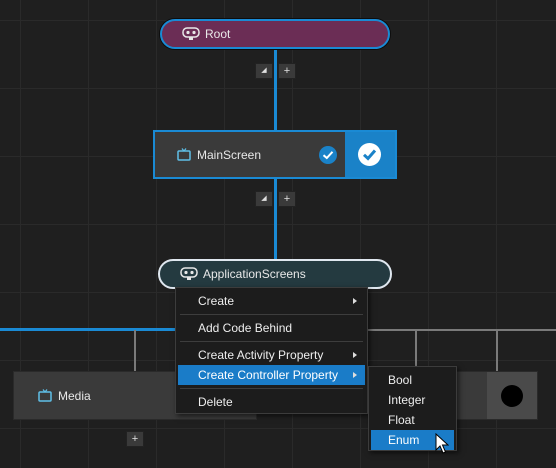  I want to click on menu-item-label: Add Code Behind, so click(245, 328).